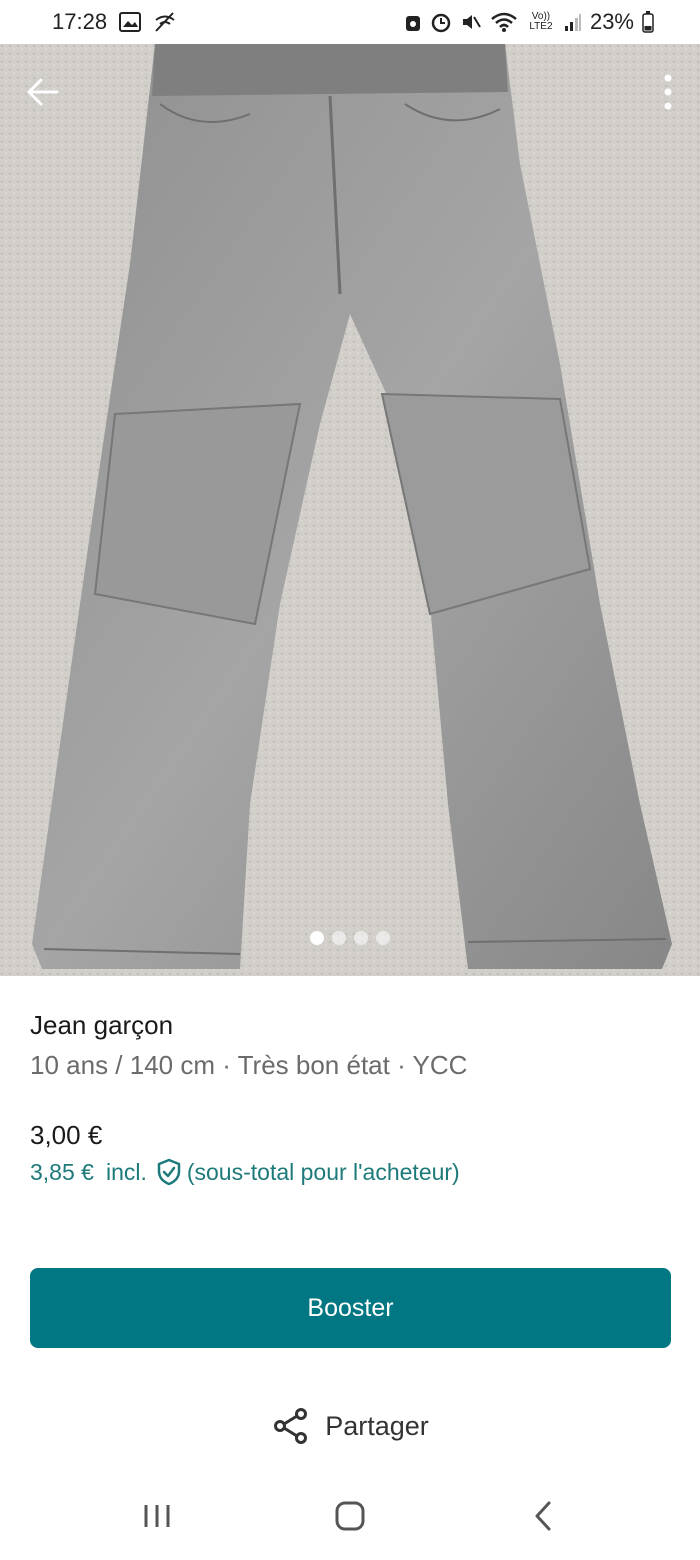  I want to click on recent-apps-icon, so click(157, 1518).